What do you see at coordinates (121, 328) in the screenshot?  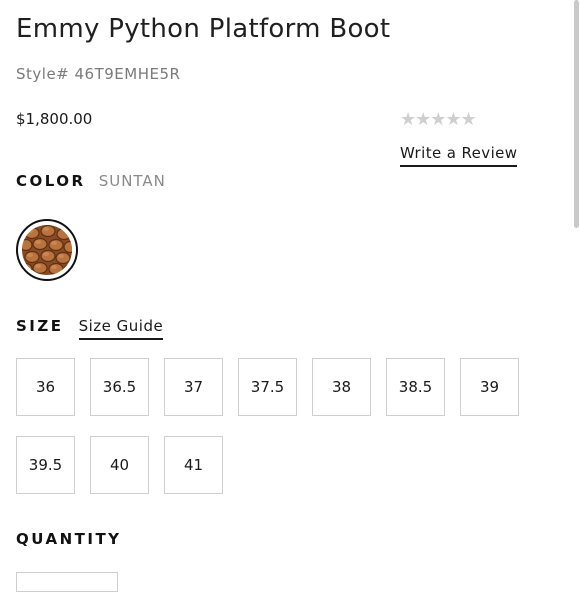 I see `size-guide-link: Size Guide` at bounding box center [121, 328].